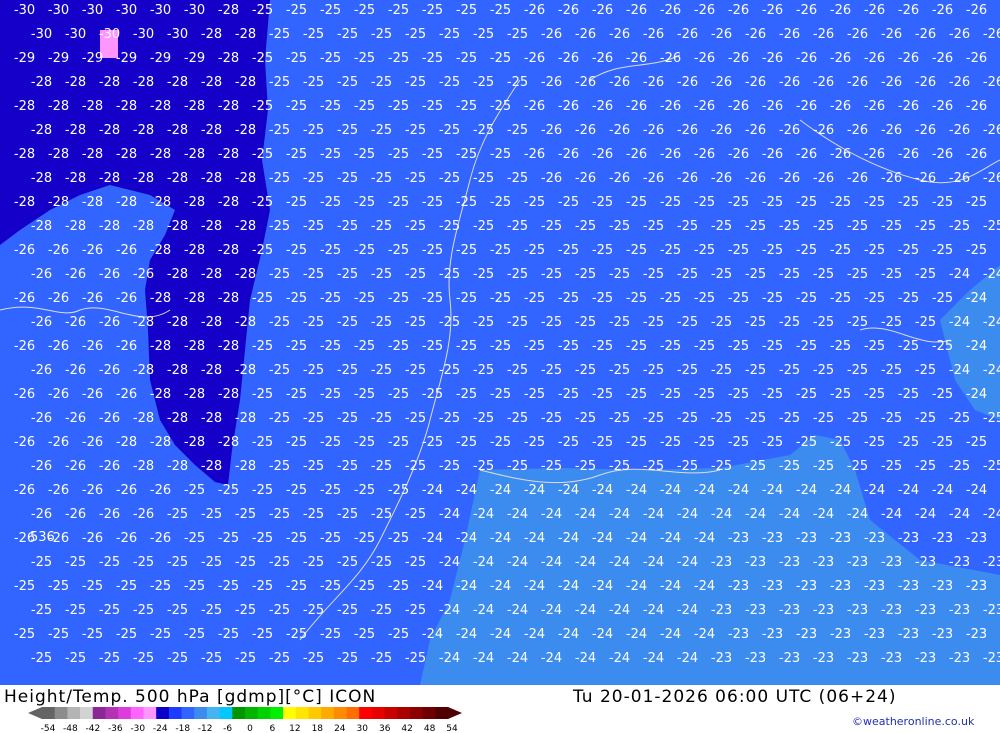 This screenshot has height=733, width=1000. What do you see at coordinates (42, 537) in the screenshot?
I see `station-label: 536` at bounding box center [42, 537].